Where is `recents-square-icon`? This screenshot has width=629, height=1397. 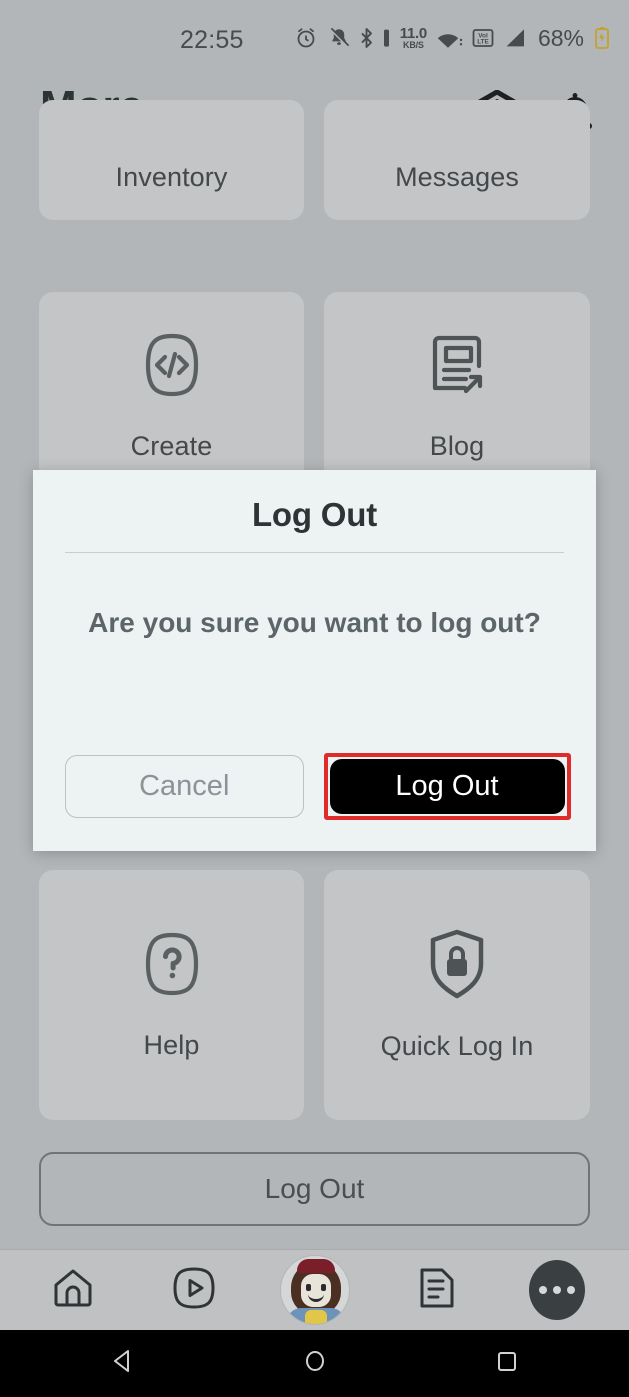 recents-square-icon is located at coordinates (507, 1363).